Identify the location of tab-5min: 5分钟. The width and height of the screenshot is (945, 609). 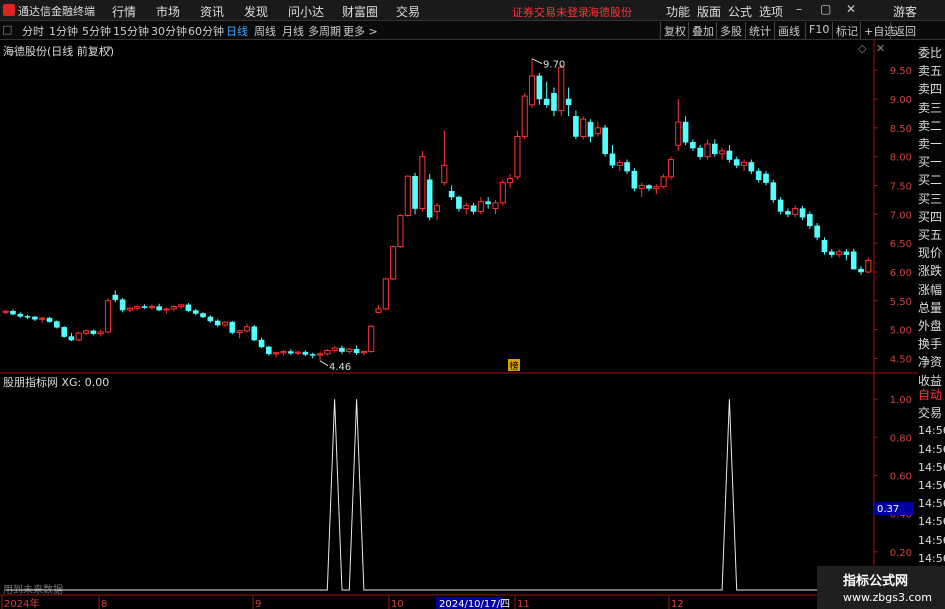
(96, 31).